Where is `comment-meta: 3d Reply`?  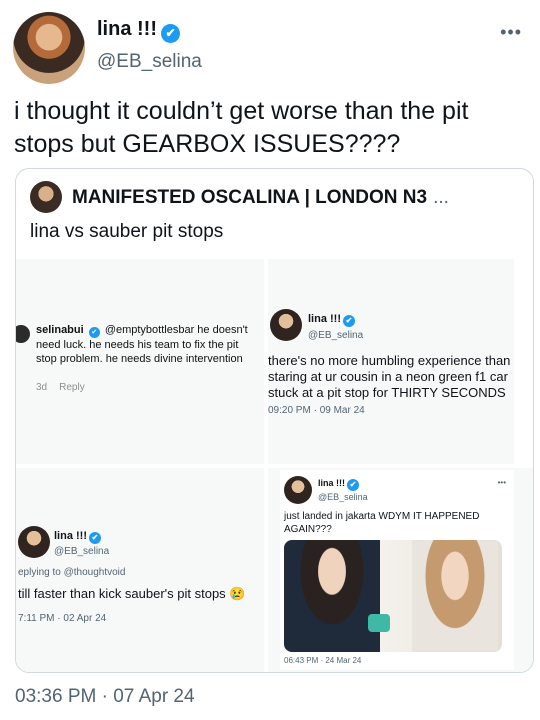 comment-meta: 3d Reply is located at coordinates (66, 387).